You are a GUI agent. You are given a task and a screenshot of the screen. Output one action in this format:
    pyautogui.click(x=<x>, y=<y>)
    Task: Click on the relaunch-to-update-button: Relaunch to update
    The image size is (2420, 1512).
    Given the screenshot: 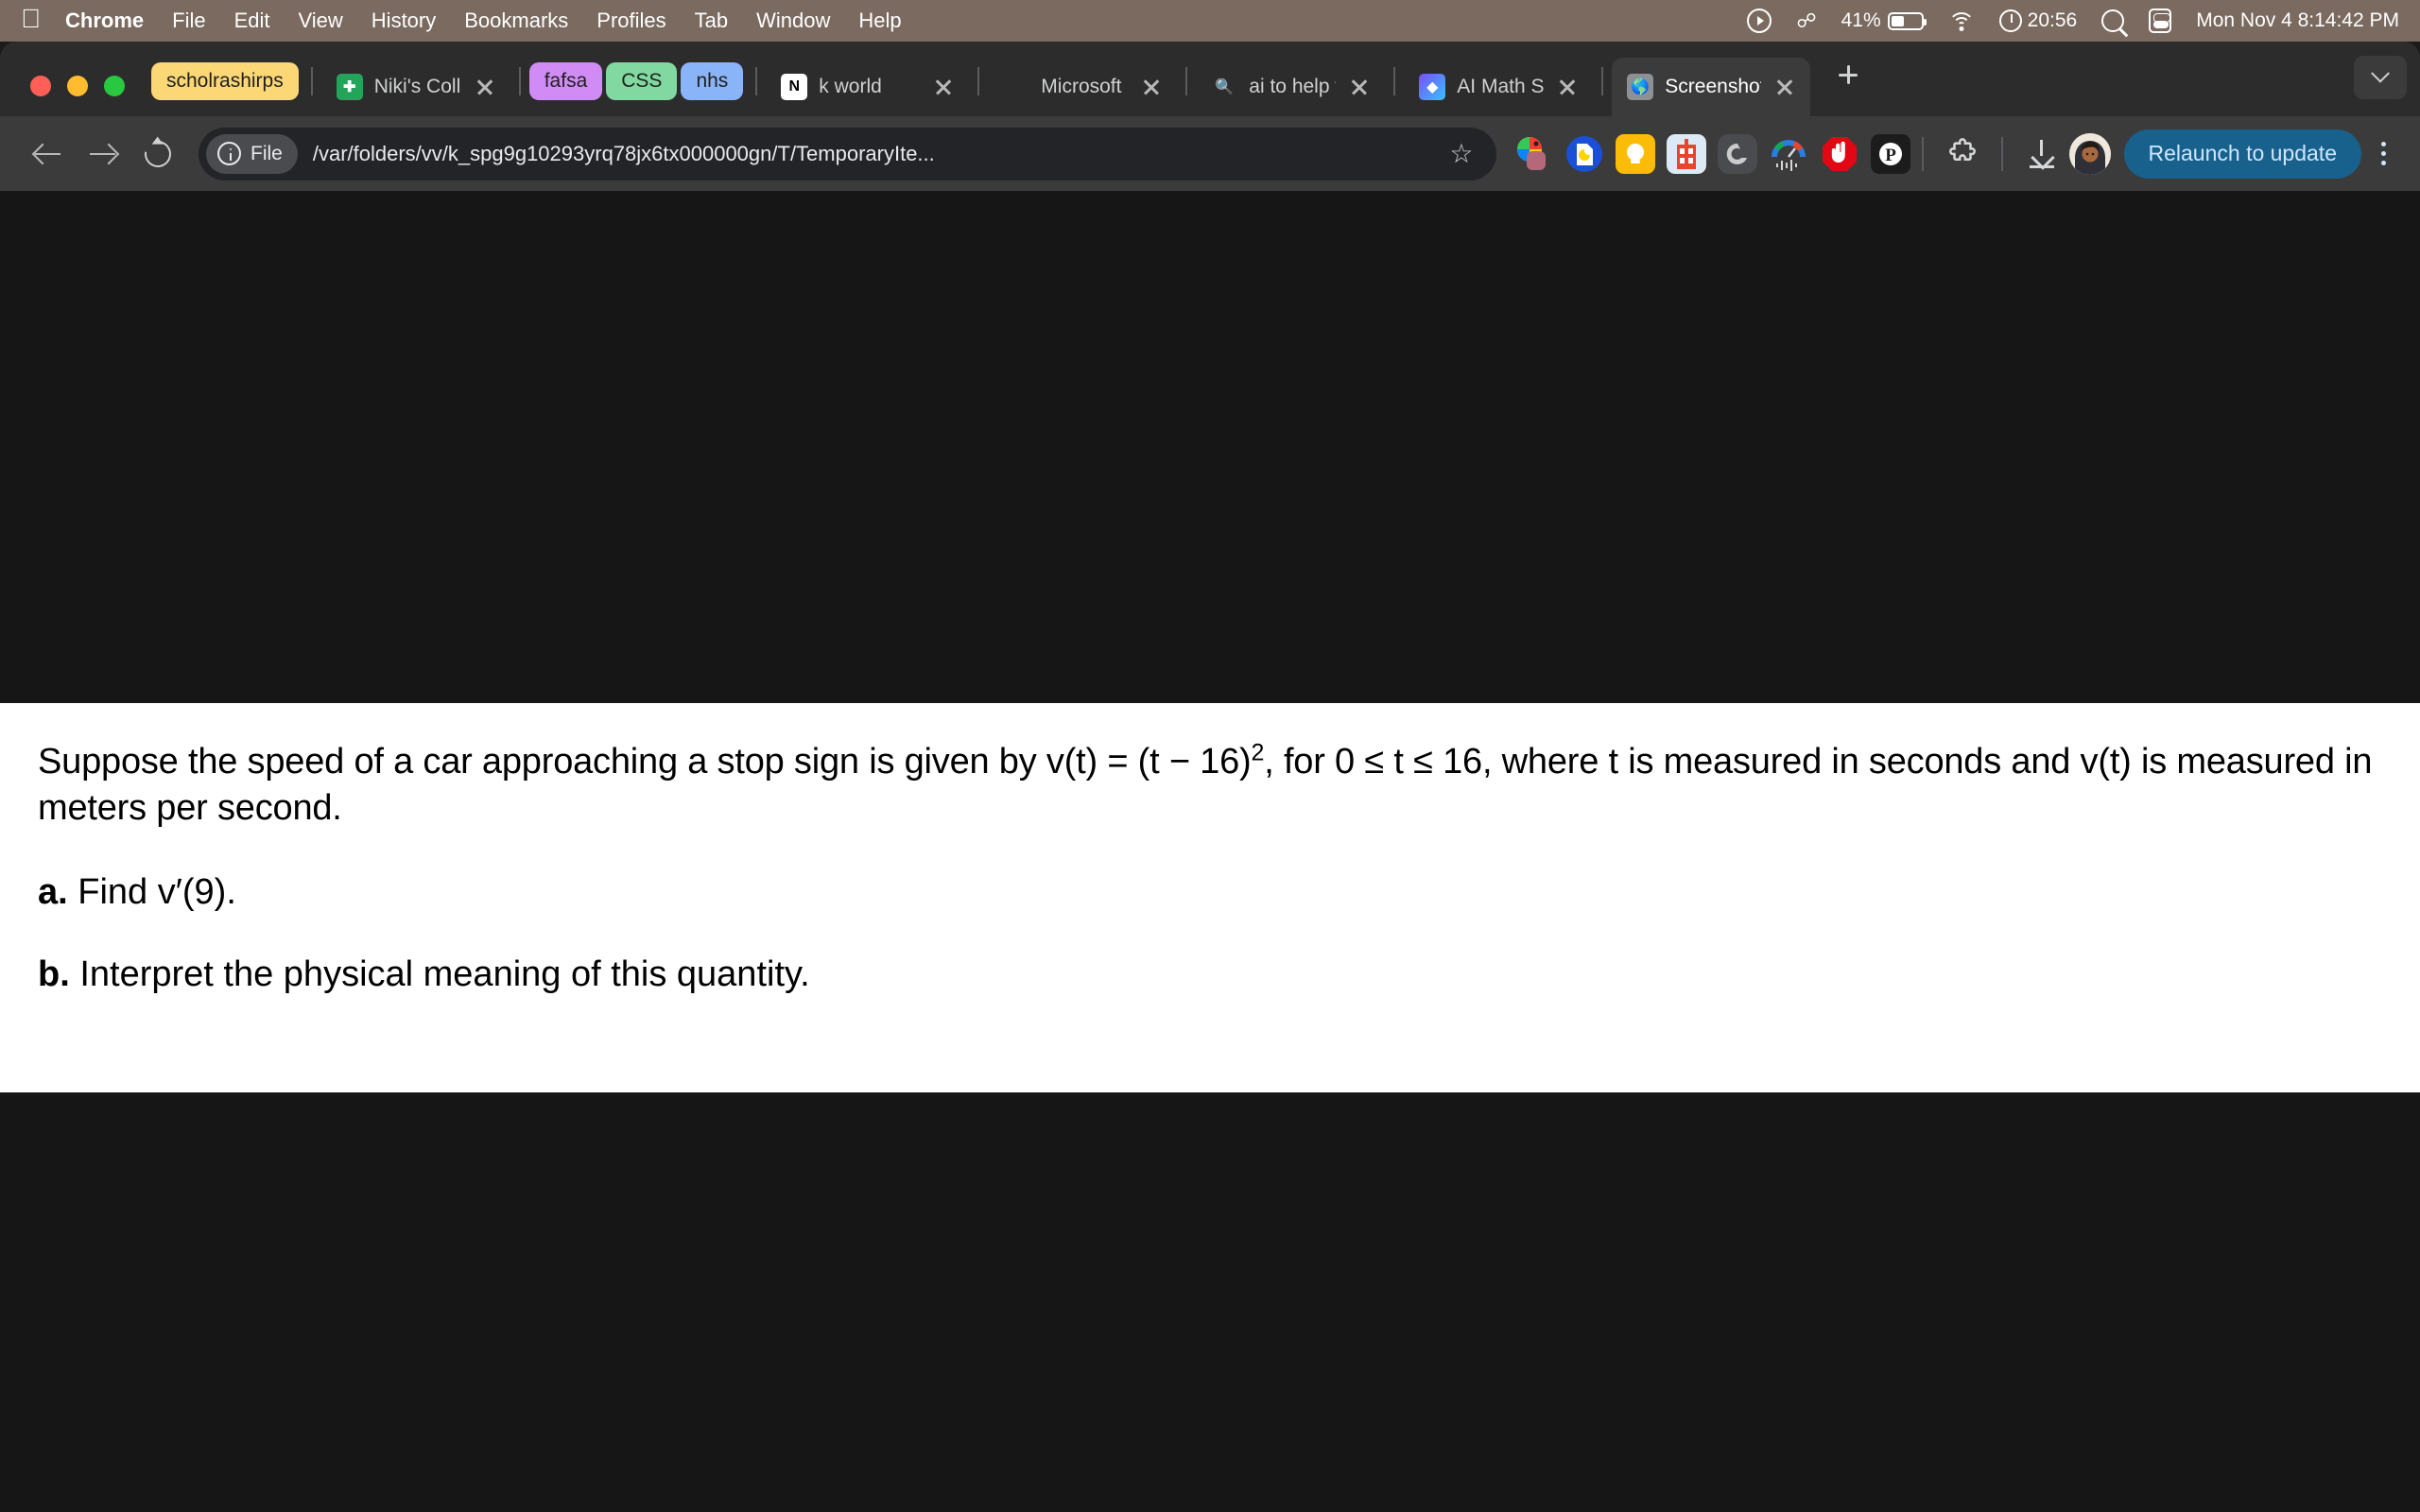 What is the action you would take?
    pyautogui.click(x=2242, y=154)
    